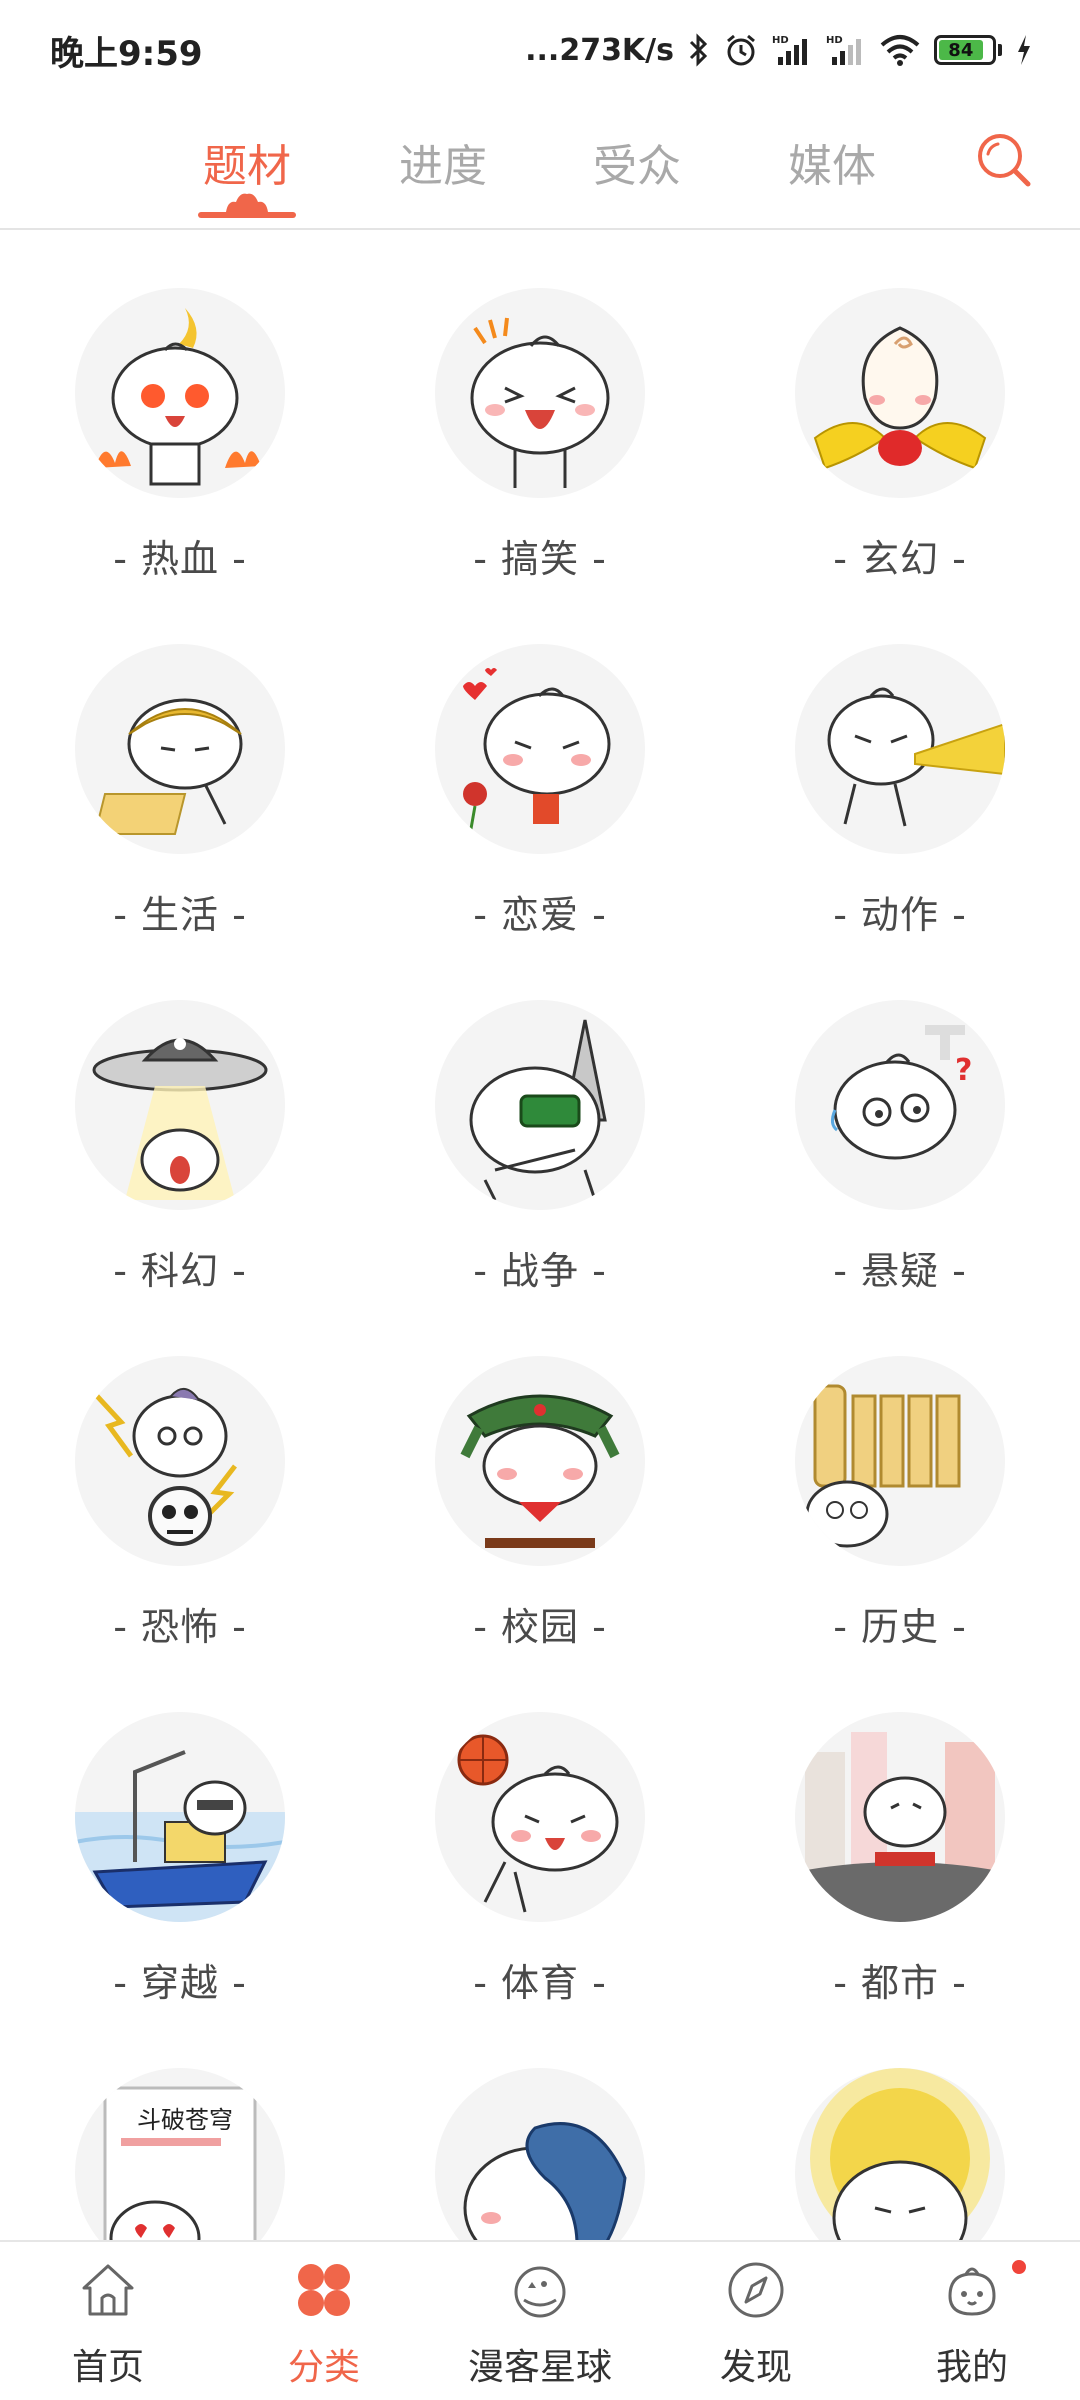 The height and width of the screenshot is (2400, 1080). I want to click on category-sports: - 体育 -, so click(540, 1834).